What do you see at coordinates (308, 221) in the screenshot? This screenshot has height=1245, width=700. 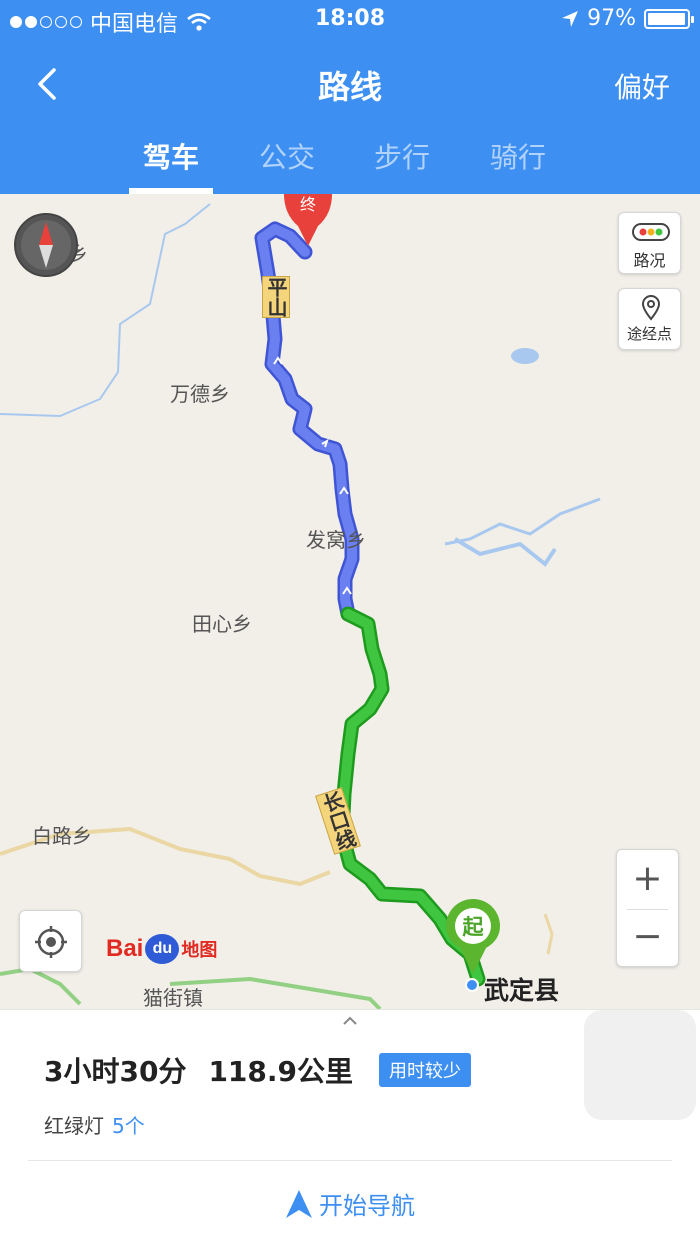 I see `end-marker-icon: 终` at bounding box center [308, 221].